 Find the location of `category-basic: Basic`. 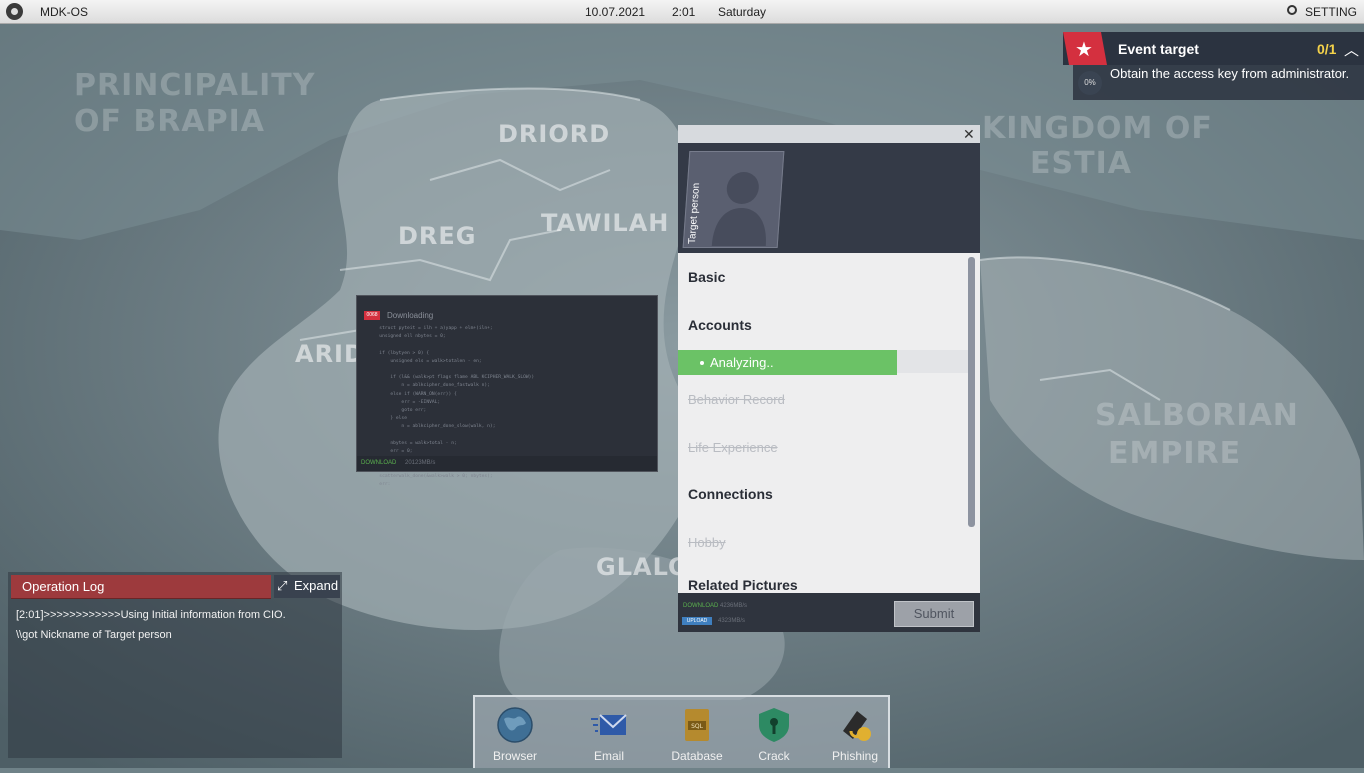

category-basic: Basic is located at coordinates (706, 277).